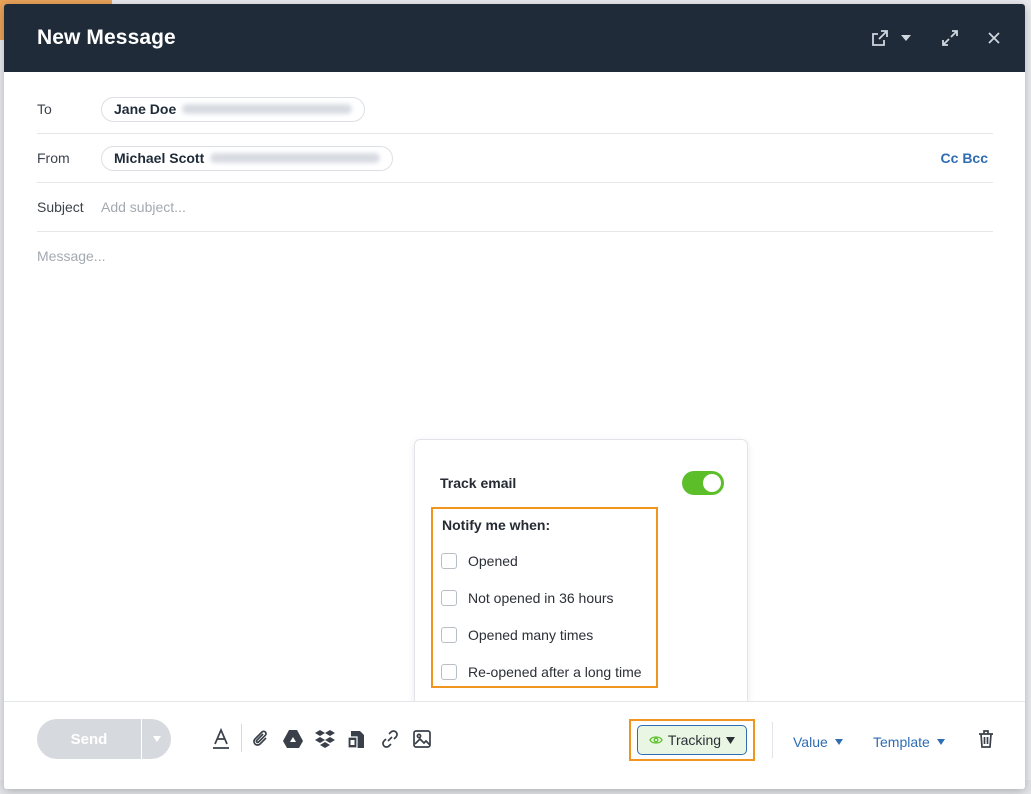 This screenshot has width=1031, height=794. I want to click on notify-option-reopened: Re-opened after a long time, so click(541, 672).